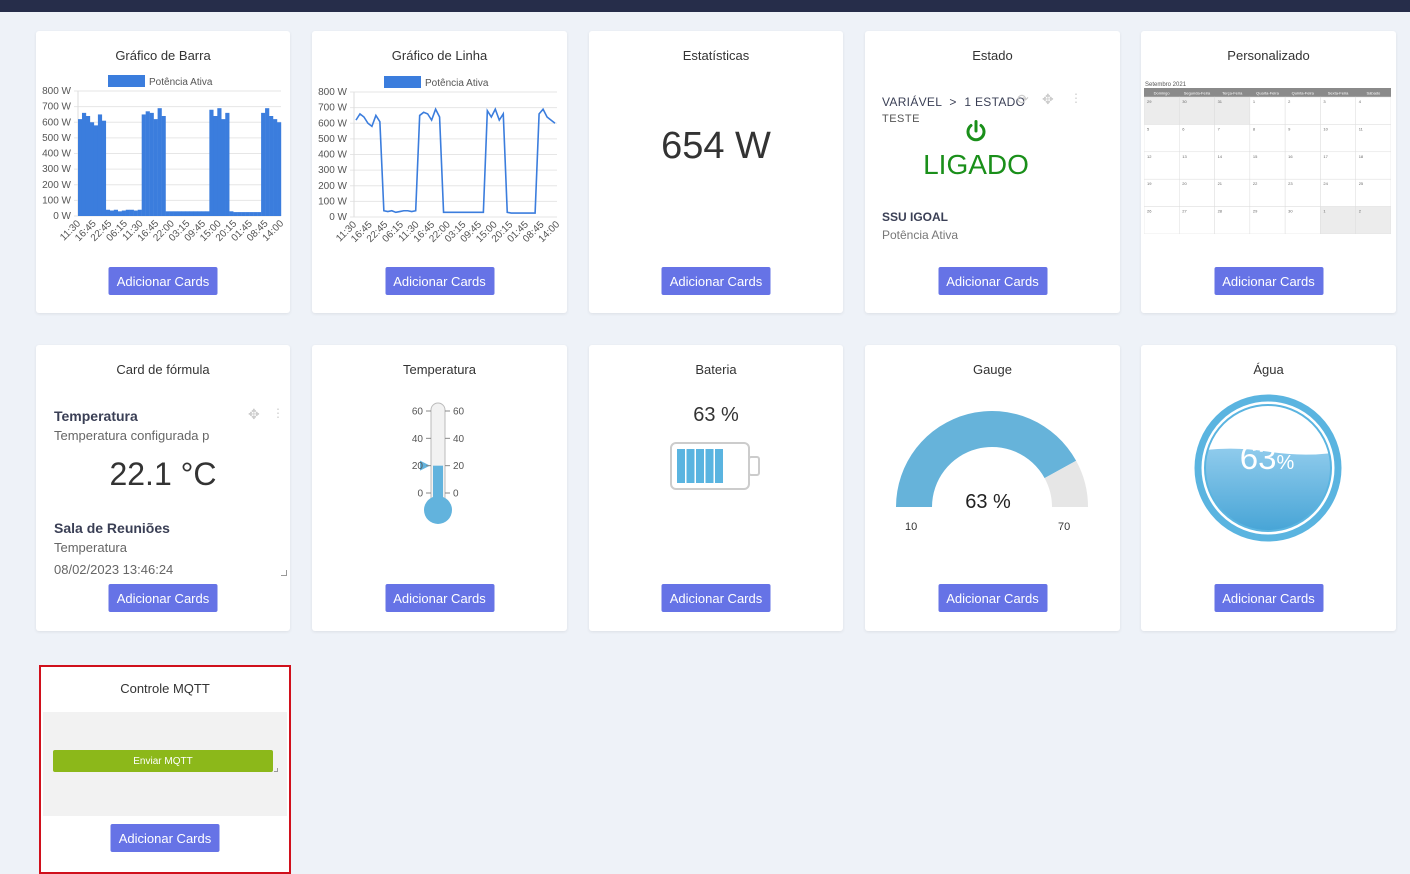 This screenshot has height=874, width=1410. What do you see at coordinates (705, 6) in the screenshot?
I see `top-navigation-bar` at bounding box center [705, 6].